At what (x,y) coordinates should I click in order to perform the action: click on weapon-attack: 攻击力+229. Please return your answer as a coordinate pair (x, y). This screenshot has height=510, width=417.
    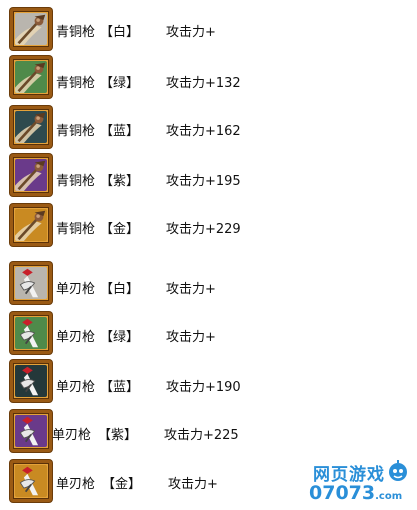
    Looking at the image, I should click on (203, 229).